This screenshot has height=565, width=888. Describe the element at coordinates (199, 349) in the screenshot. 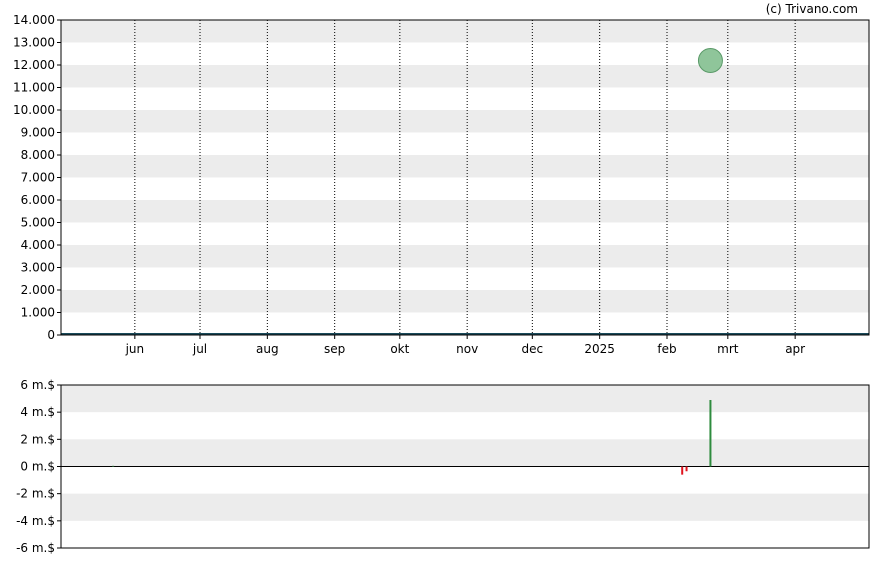

I see `x-tick-label: jul` at that location.